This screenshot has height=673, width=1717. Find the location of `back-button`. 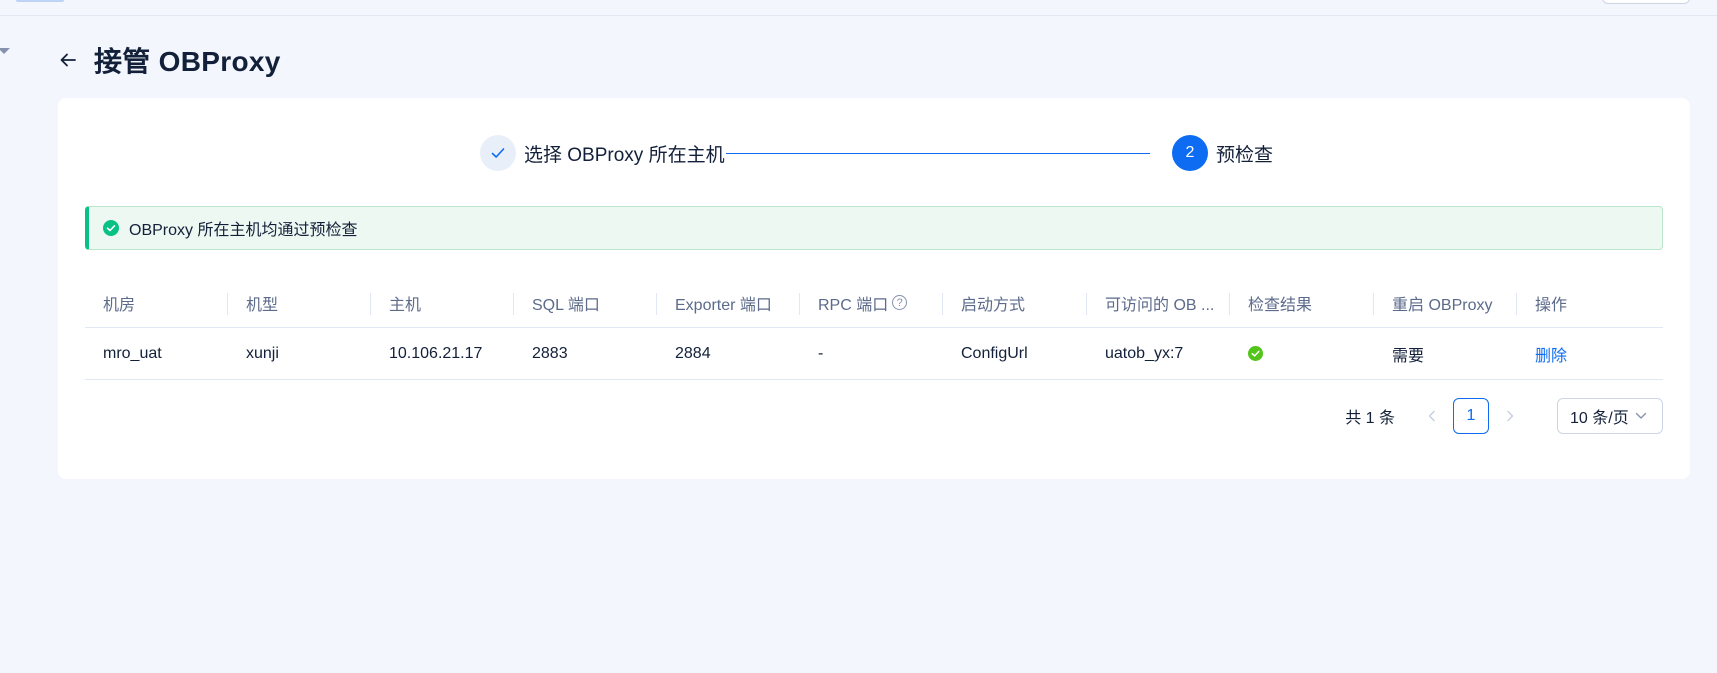

back-button is located at coordinates (68, 60).